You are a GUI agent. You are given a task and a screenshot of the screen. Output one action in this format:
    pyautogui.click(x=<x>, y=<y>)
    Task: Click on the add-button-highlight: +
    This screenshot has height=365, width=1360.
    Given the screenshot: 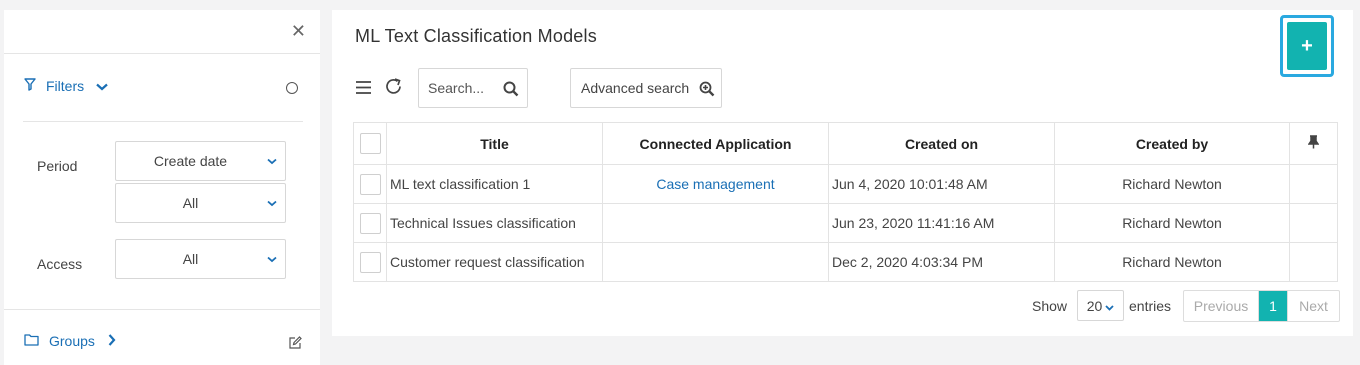 What is the action you would take?
    pyautogui.click(x=1307, y=46)
    